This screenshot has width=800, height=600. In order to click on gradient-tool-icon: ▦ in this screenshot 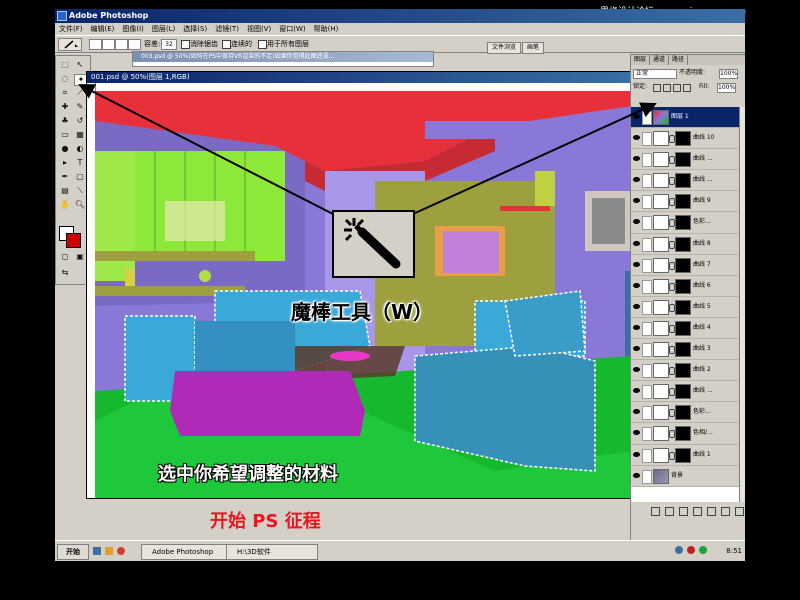, I will do `click(80, 135)`.